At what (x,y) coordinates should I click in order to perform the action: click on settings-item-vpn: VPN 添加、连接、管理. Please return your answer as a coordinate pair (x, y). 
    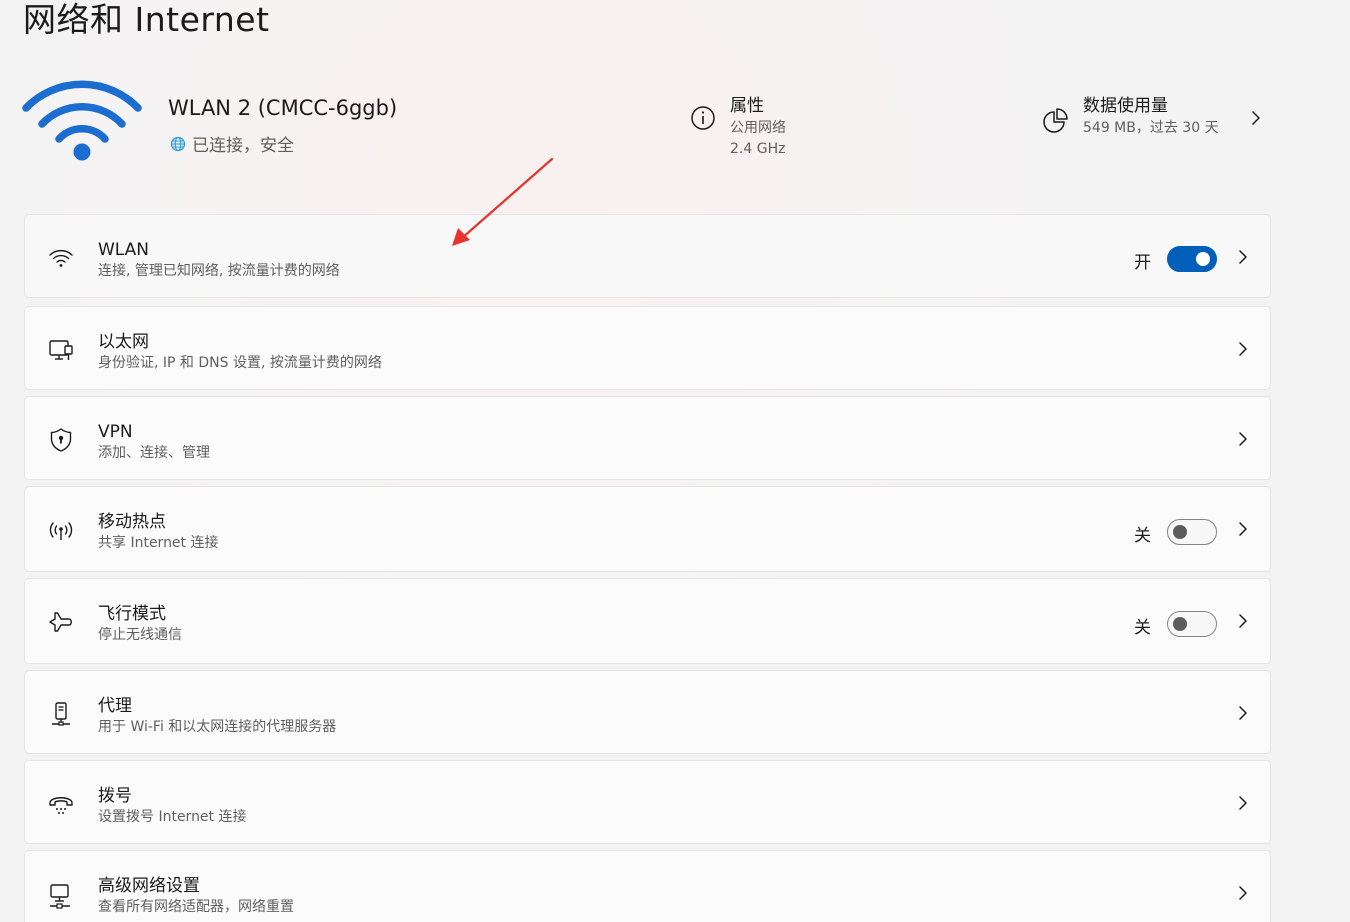
    Looking at the image, I should click on (647, 438).